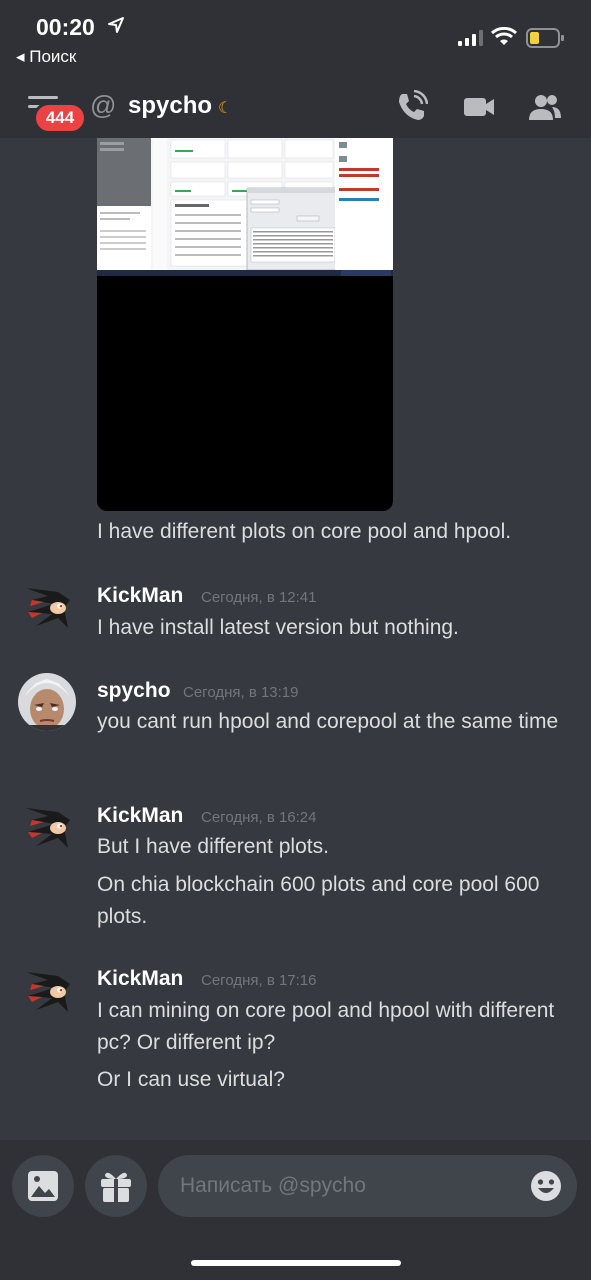 This screenshot has width=591, height=1280. I want to click on home-indicator, so click(296, 1263).